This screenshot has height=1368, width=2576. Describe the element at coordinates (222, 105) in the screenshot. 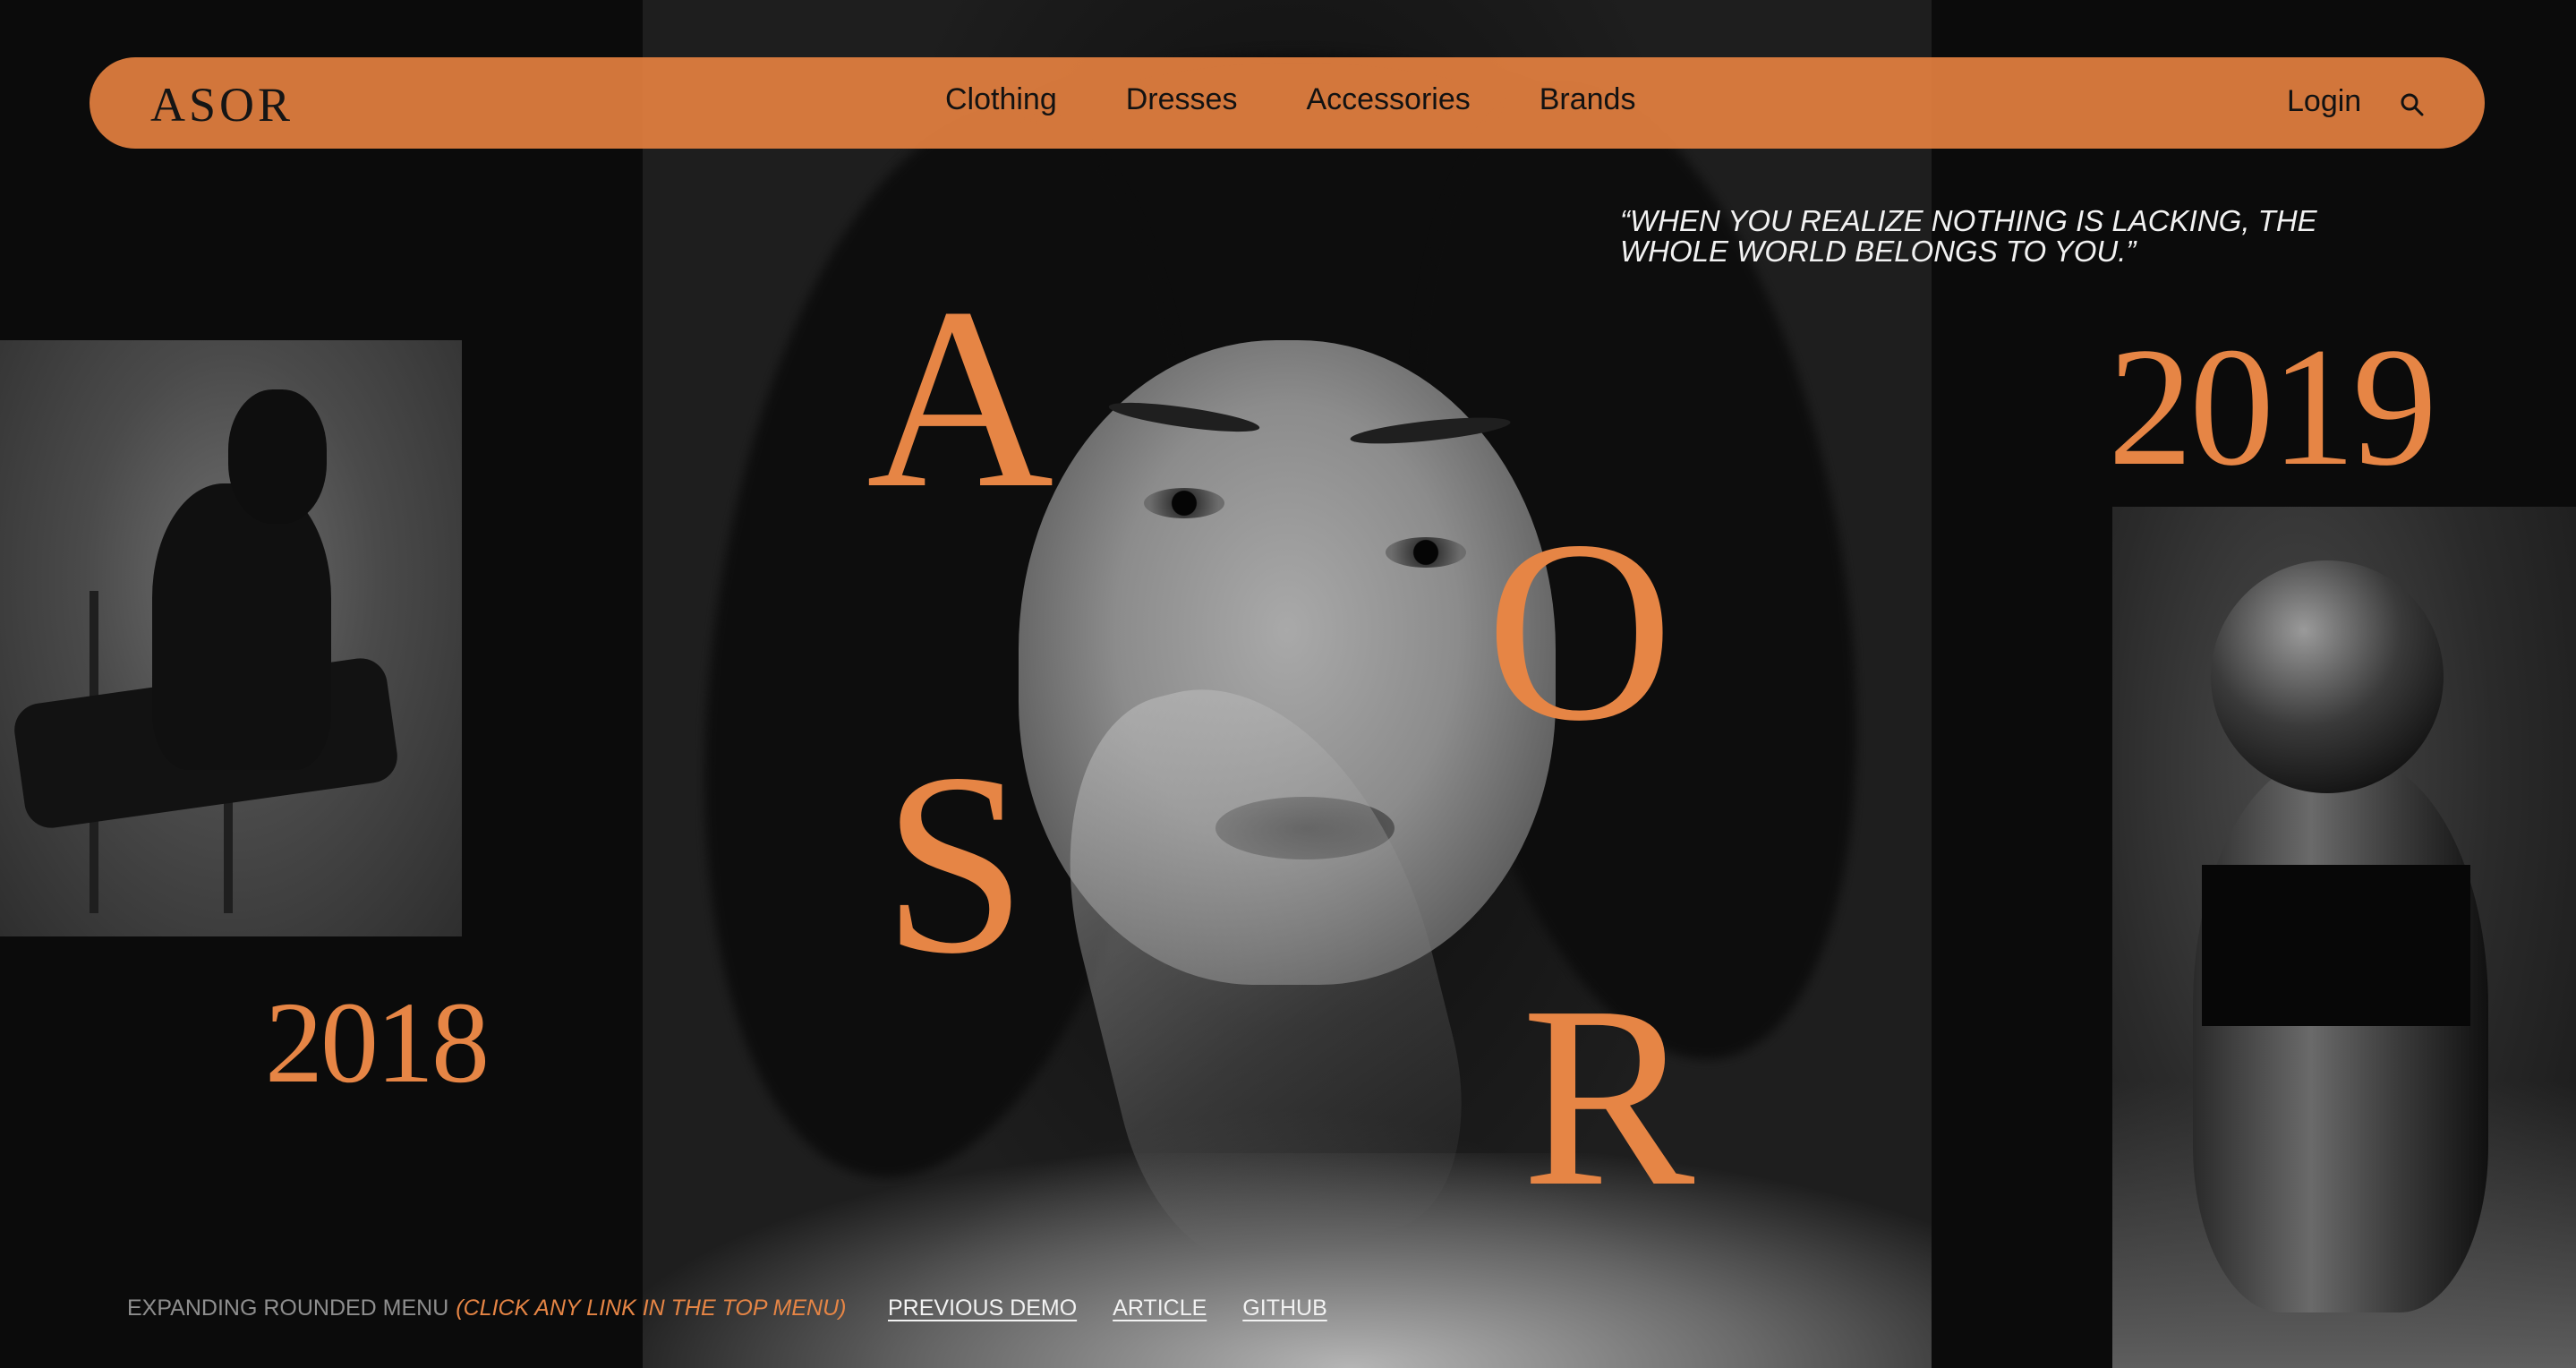

I see `brand-logo: ASOR` at that location.